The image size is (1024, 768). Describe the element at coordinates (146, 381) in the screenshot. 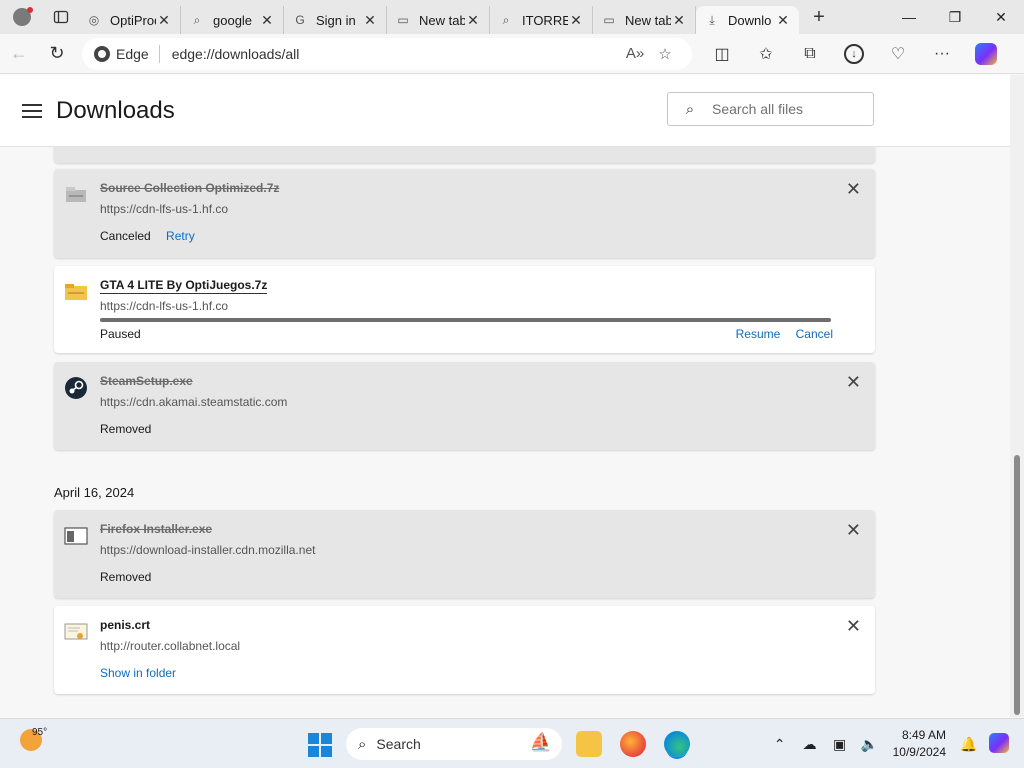

I see `file-name: SteamSetup.exe` at that location.